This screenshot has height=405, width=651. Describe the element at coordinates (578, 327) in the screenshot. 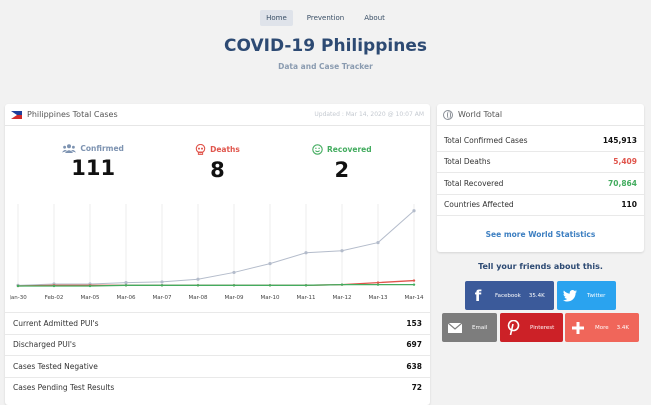

I see `plus-icon` at that location.